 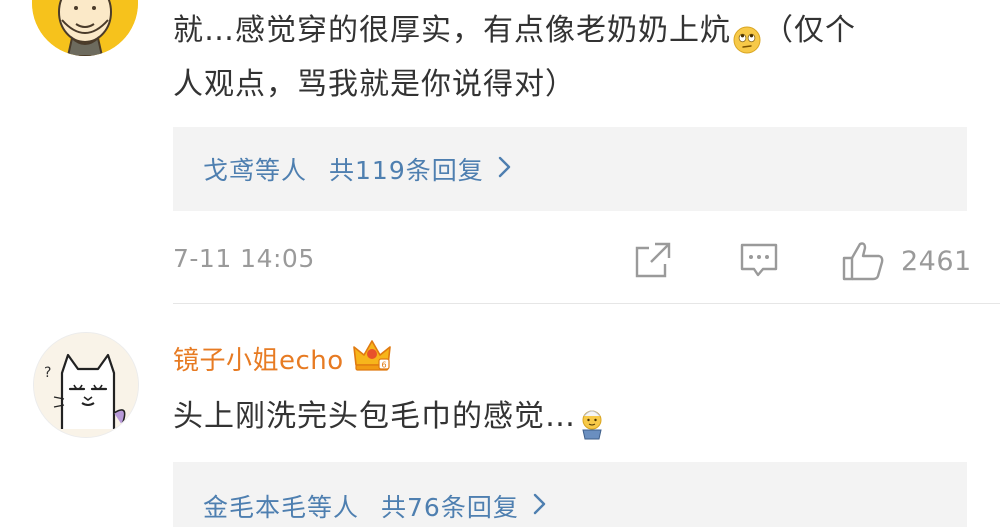 I want to click on comment-divider, so click(x=586, y=303).